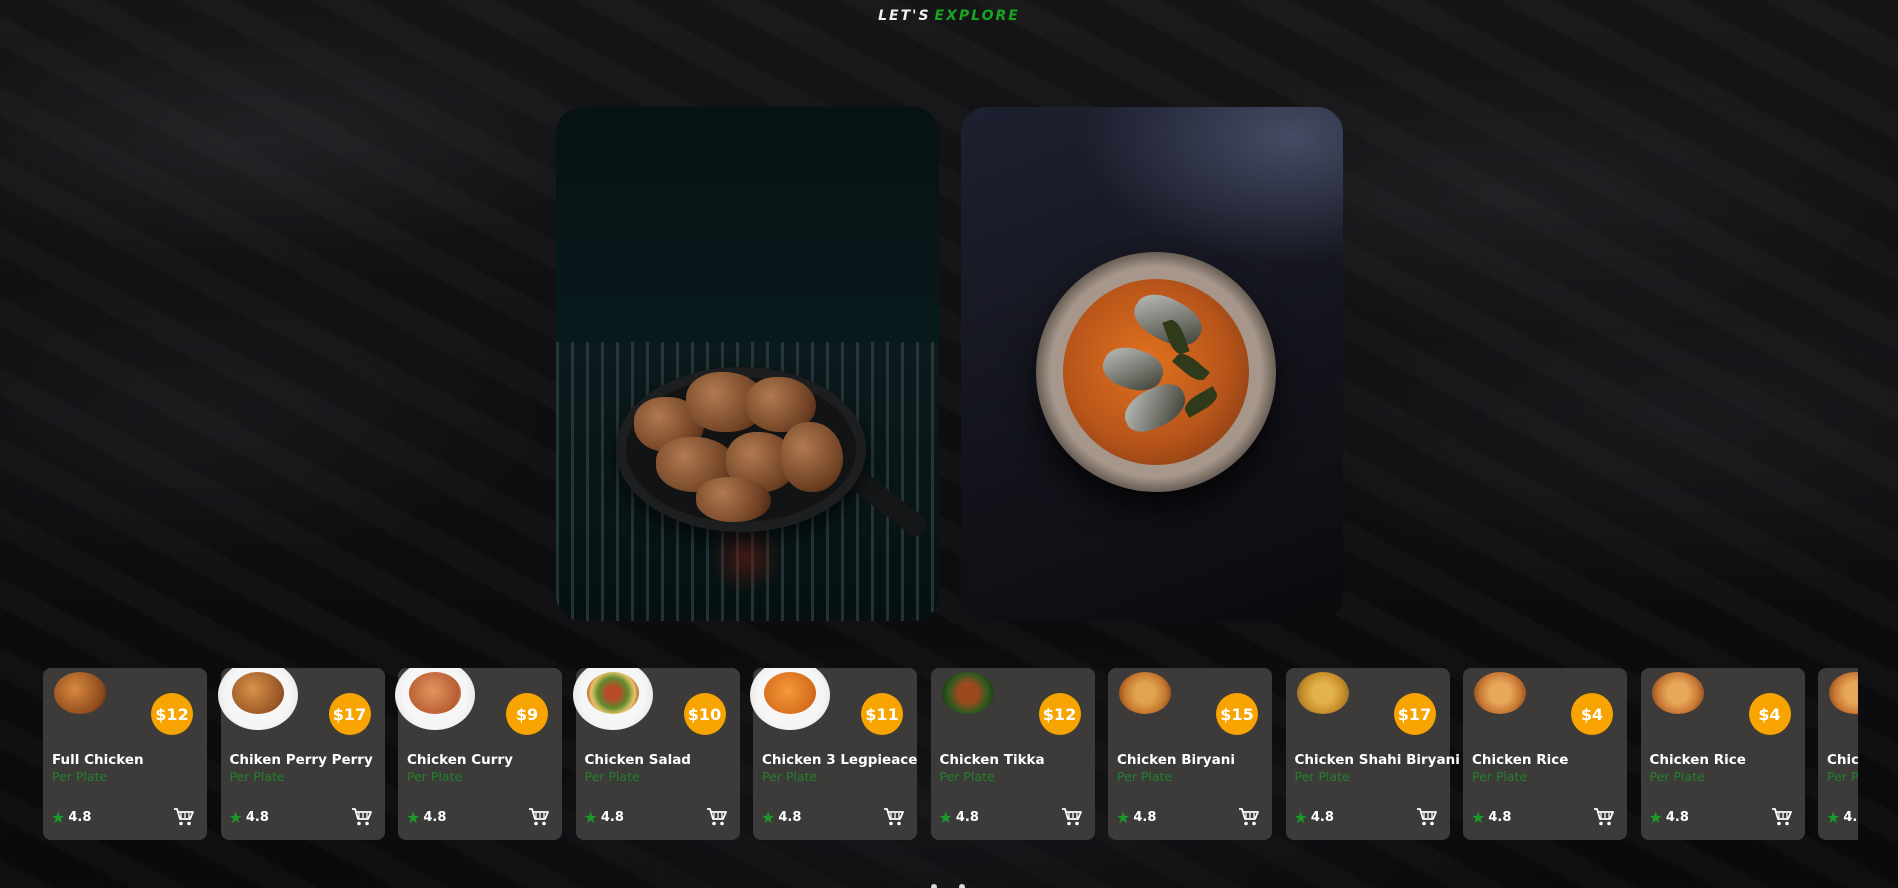  Describe the element at coordinates (1592, 714) in the screenshot. I see `price-badge: $4` at that location.